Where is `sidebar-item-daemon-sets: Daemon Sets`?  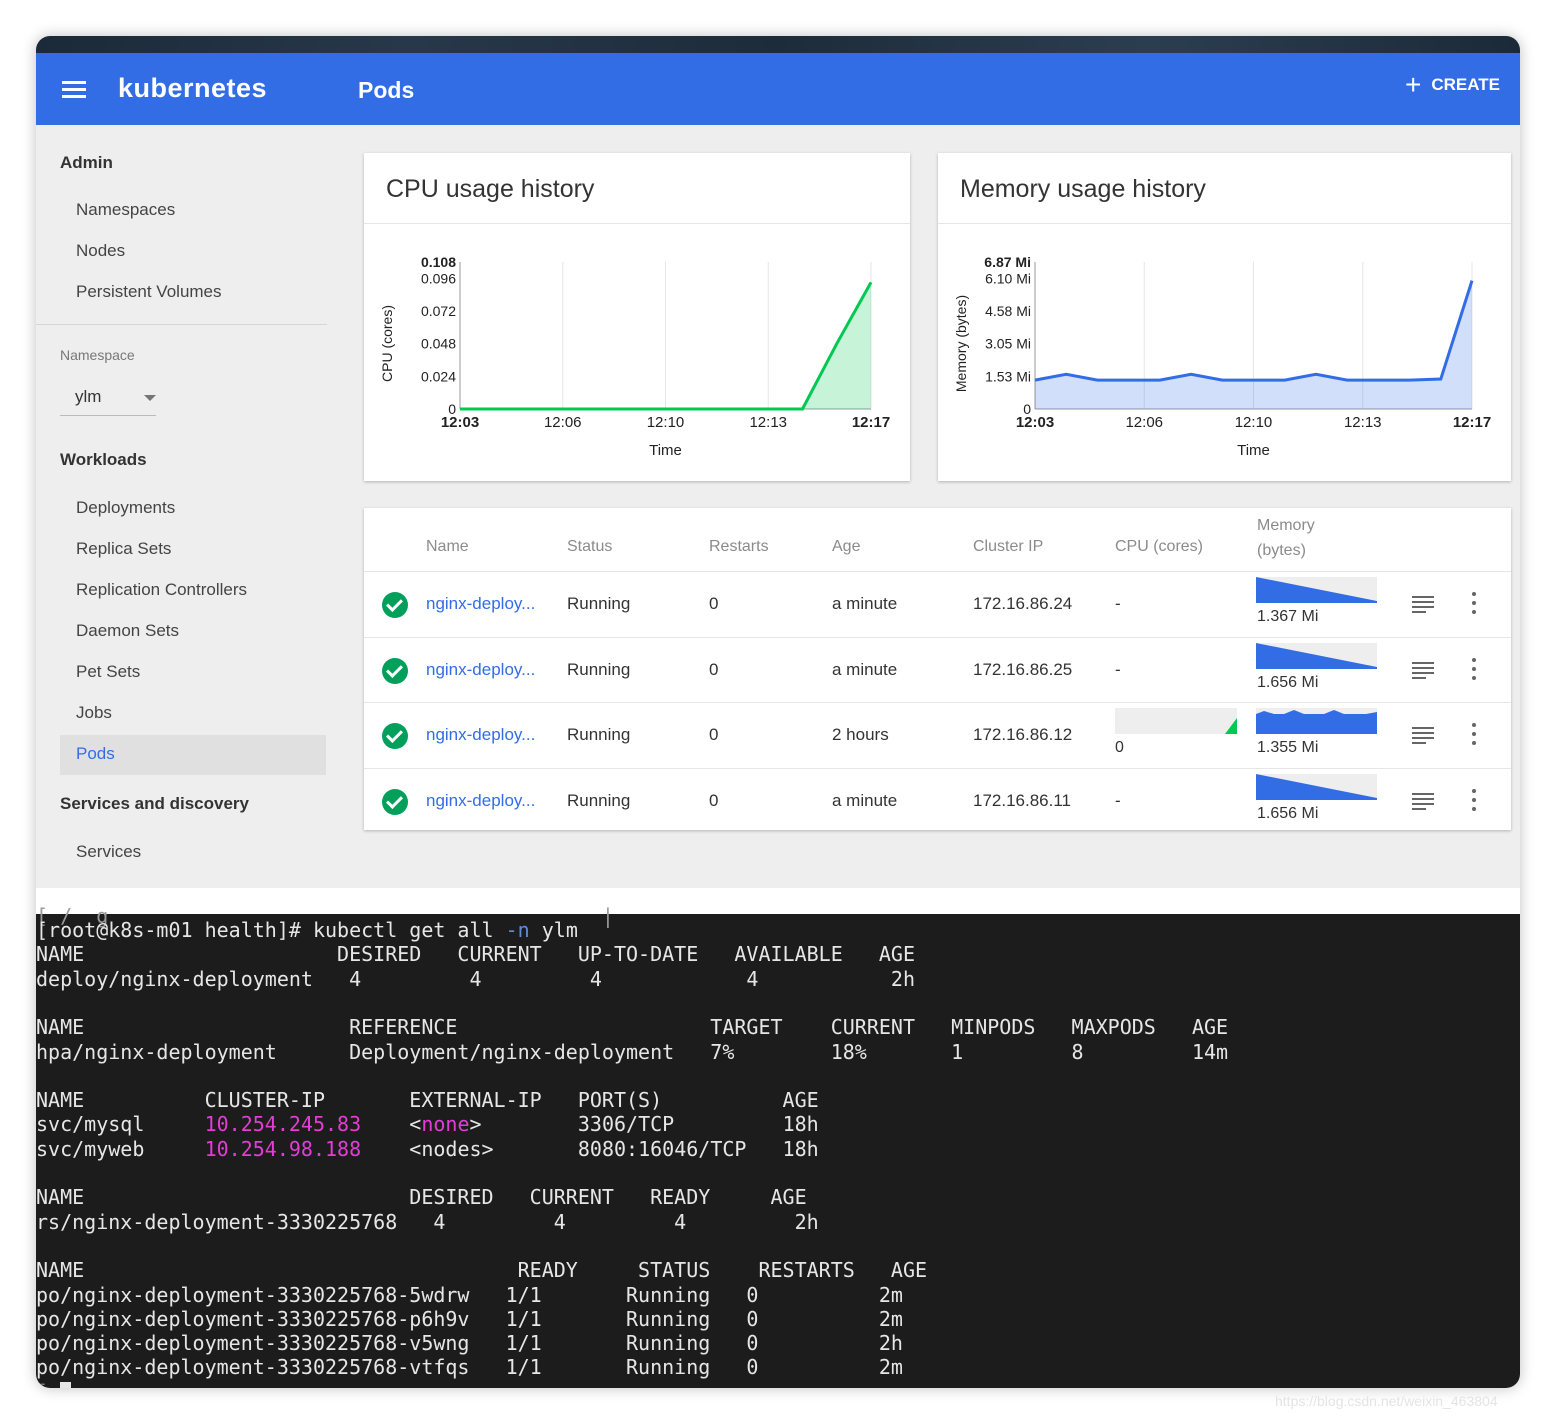 sidebar-item-daemon-sets: Daemon Sets is located at coordinates (193, 632).